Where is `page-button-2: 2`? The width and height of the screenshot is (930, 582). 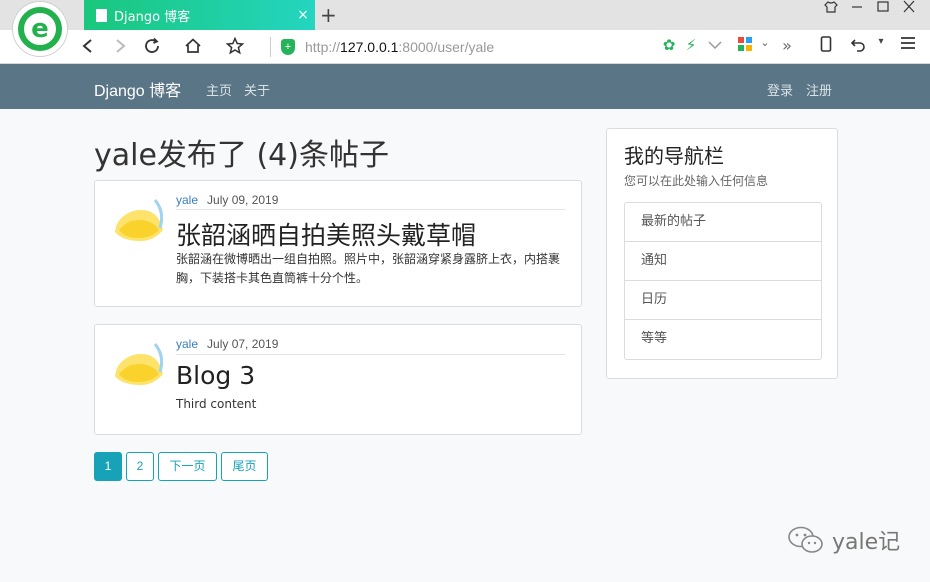
page-button-2: 2 is located at coordinates (140, 466).